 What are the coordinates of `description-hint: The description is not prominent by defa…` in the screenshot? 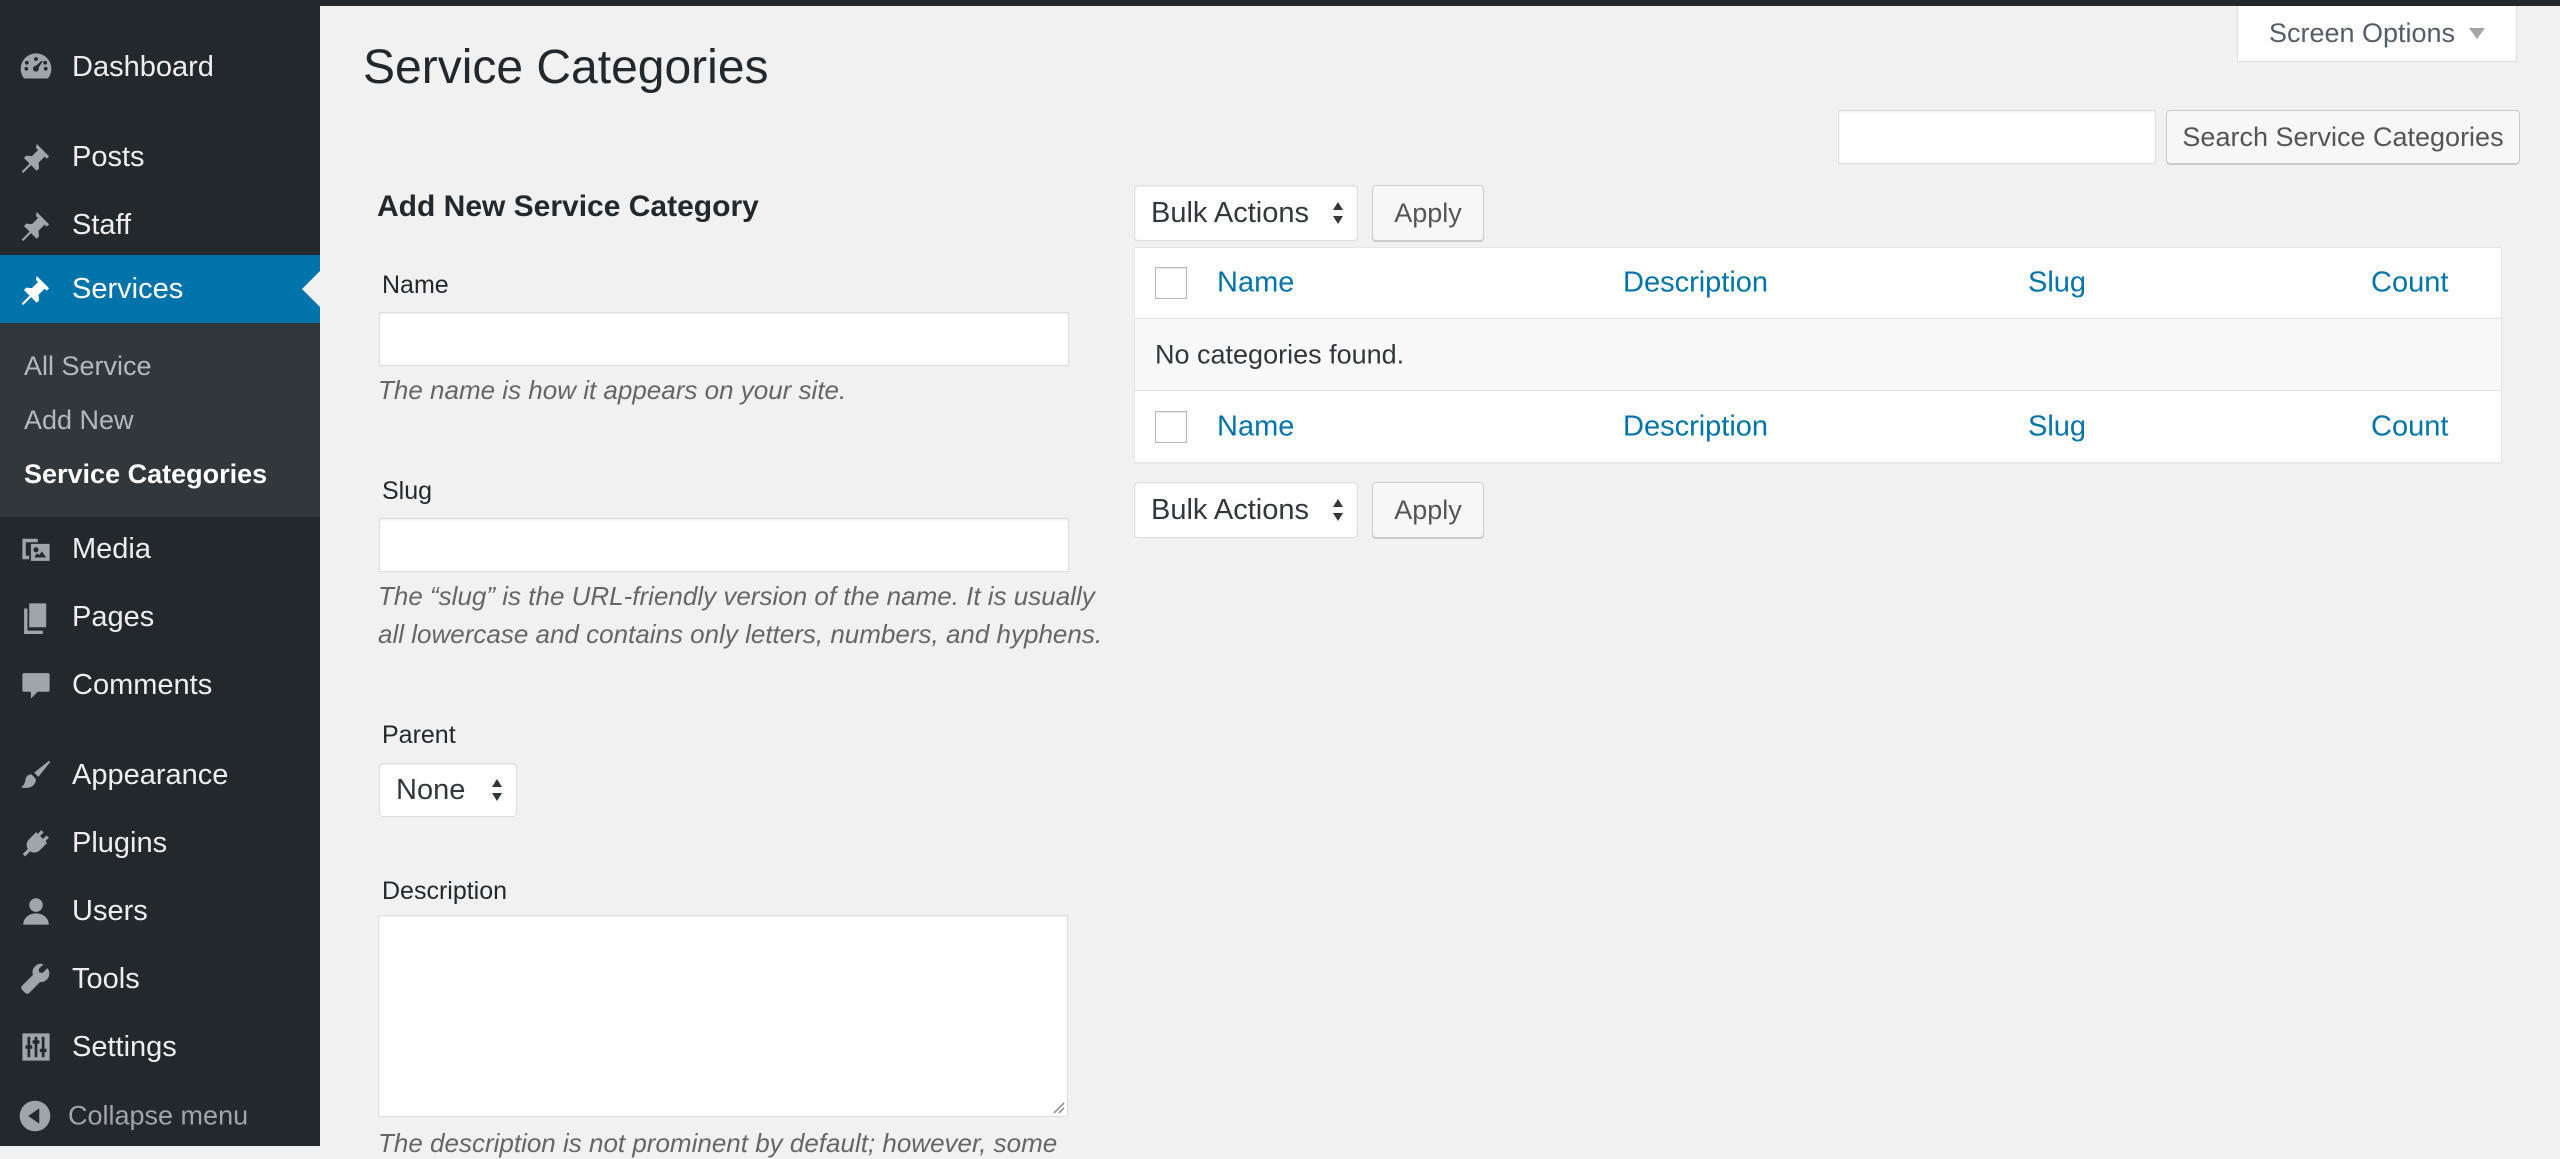 It's located at (718, 1143).